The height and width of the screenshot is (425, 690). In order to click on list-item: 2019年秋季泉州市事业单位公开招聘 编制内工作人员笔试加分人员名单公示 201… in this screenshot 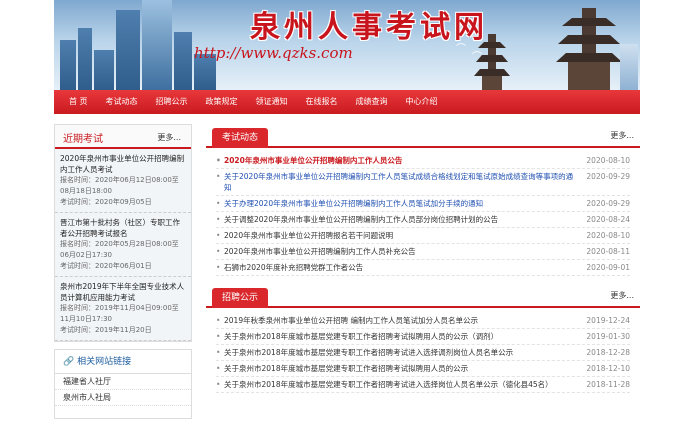, I will do `click(423, 321)`.